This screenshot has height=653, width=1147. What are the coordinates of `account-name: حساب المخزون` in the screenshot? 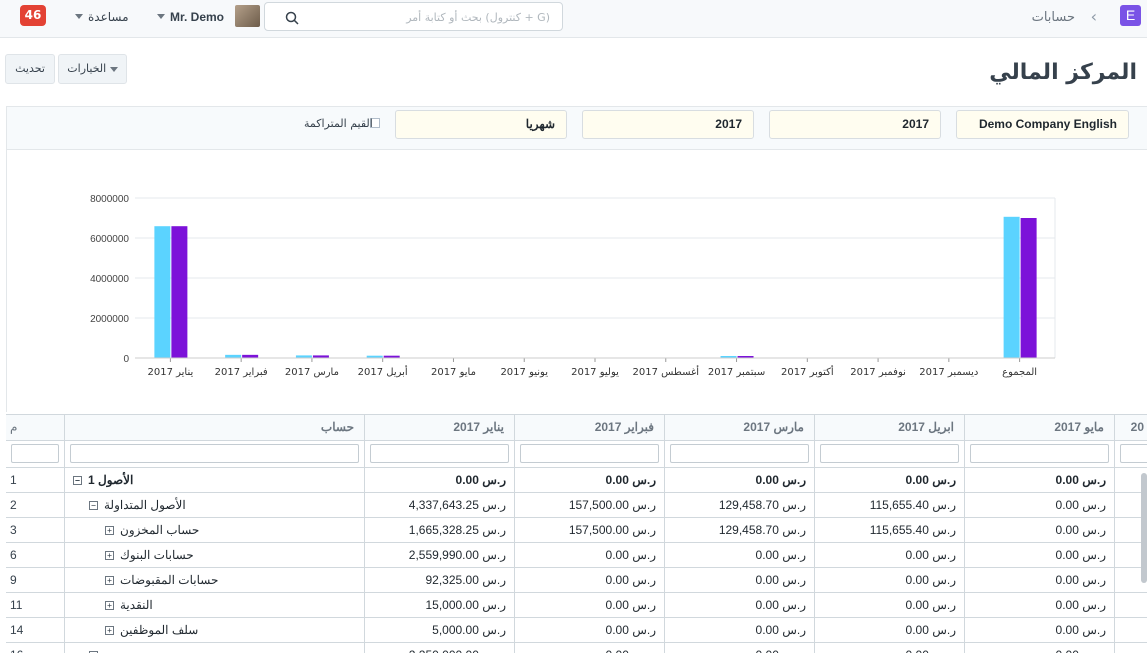 It's located at (159, 530).